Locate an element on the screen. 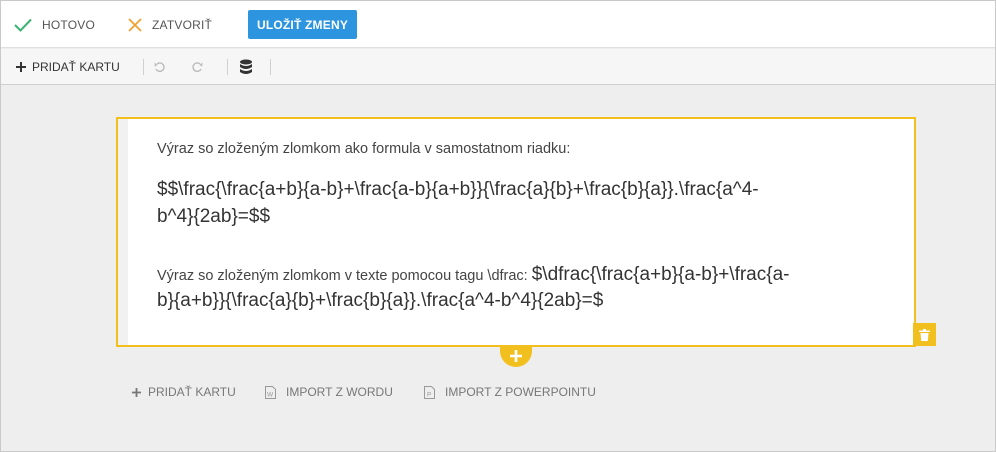  save-changes-button: ULOŽIŤ ZMENY is located at coordinates (302, 24).